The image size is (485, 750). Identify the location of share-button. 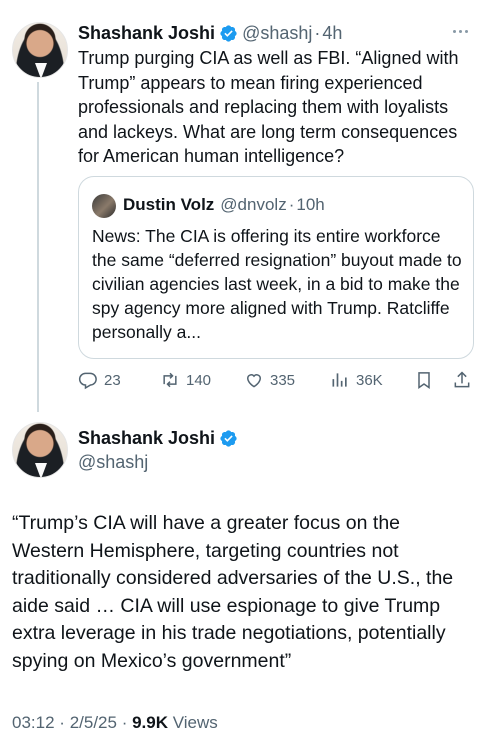
(462, 380).